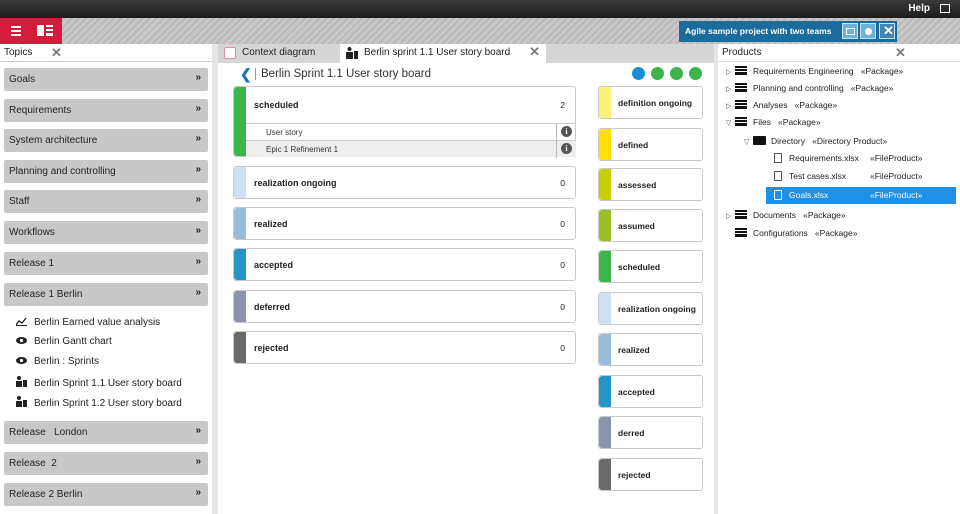 The height and width of the screenshot is (514, 960). What do you see at coordinates (57, 363) in the screenshot?
I see `sub-item-sprints: Berlin : Sprints` at bounding box center [57, 363].